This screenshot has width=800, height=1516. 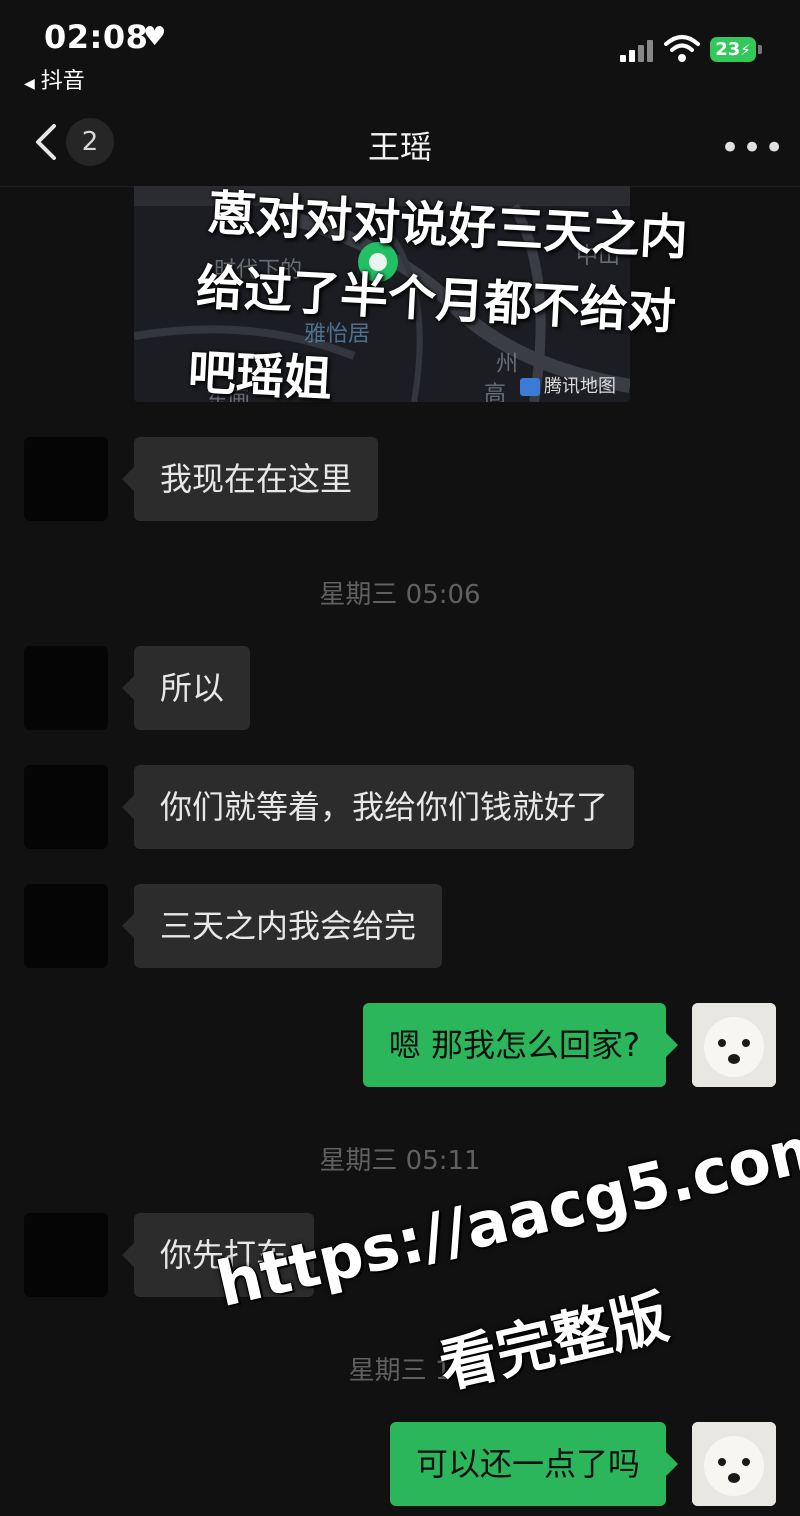 What do you see at coordinates (495, 392) in the screenshot?
I see `map-label: 高` at bounding box center [495, 392].